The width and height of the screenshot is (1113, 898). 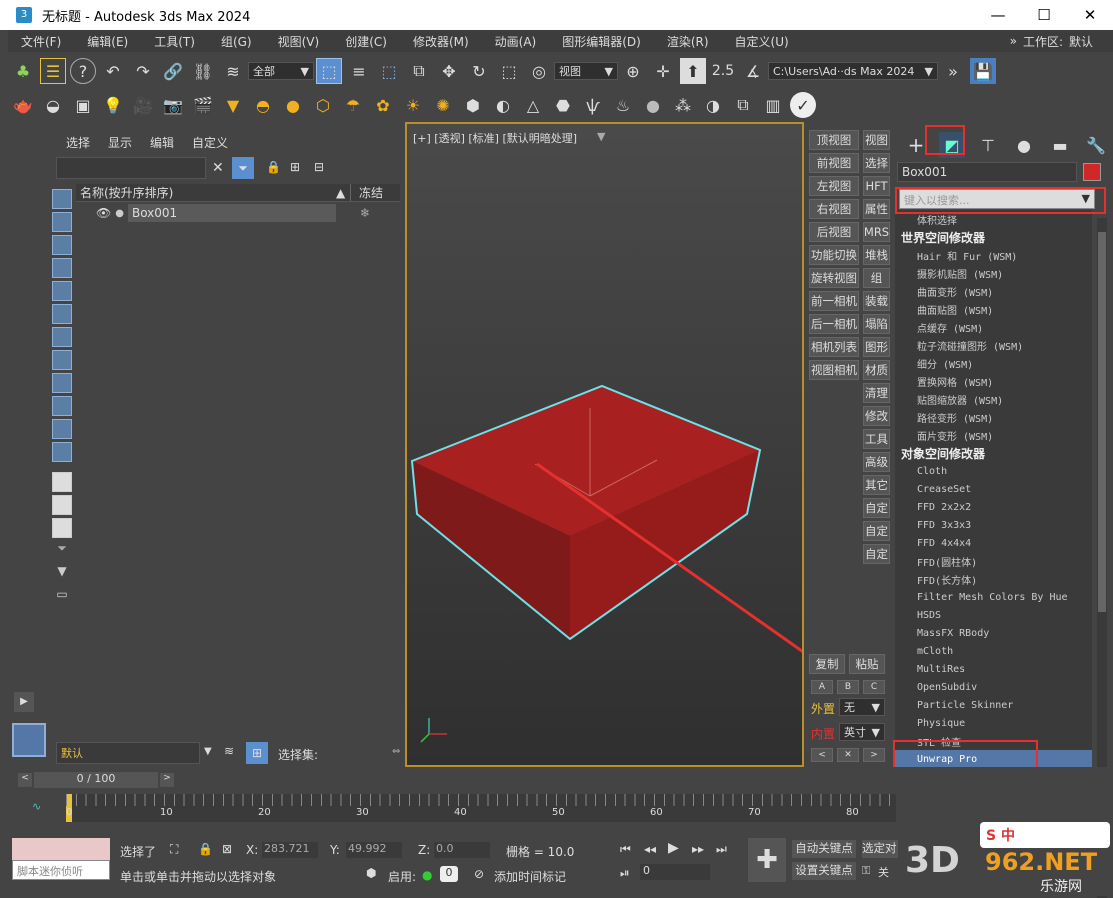 What do you see at coordinates (290, 850) in the screenshot?
I see `x-coord-input: 283.721` at bounding box center [290, 850].